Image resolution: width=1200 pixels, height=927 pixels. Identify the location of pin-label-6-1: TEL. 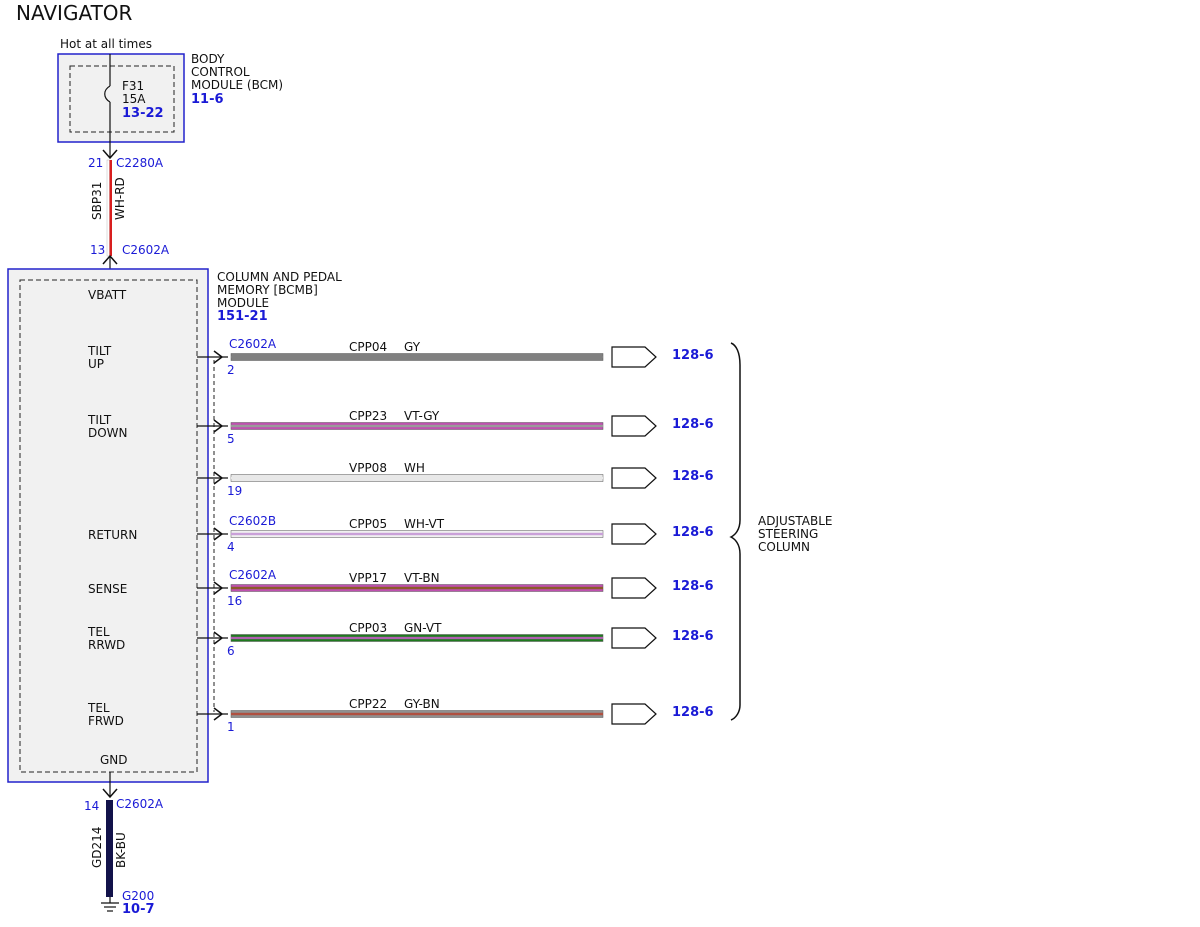
(98, 708).